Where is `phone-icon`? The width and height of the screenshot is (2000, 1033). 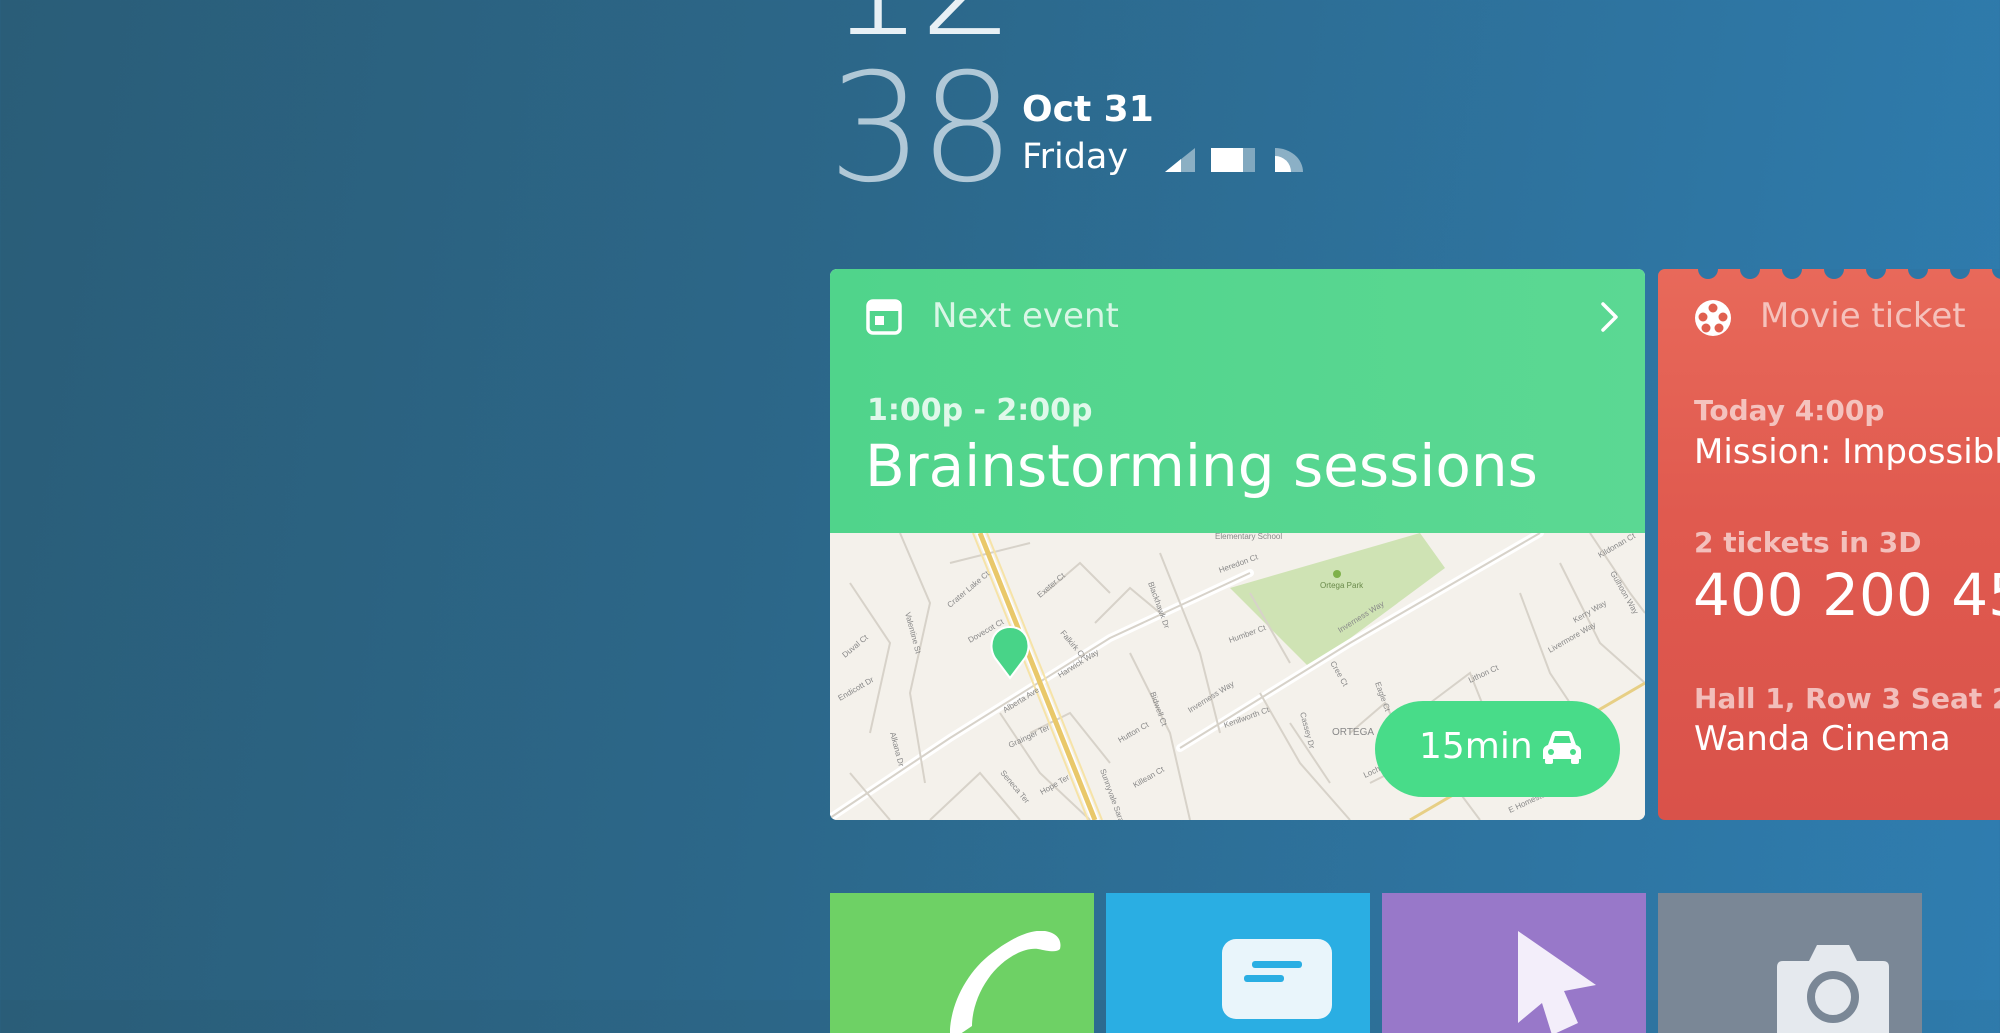 phone-icon is located at coordinates (1005, 982).